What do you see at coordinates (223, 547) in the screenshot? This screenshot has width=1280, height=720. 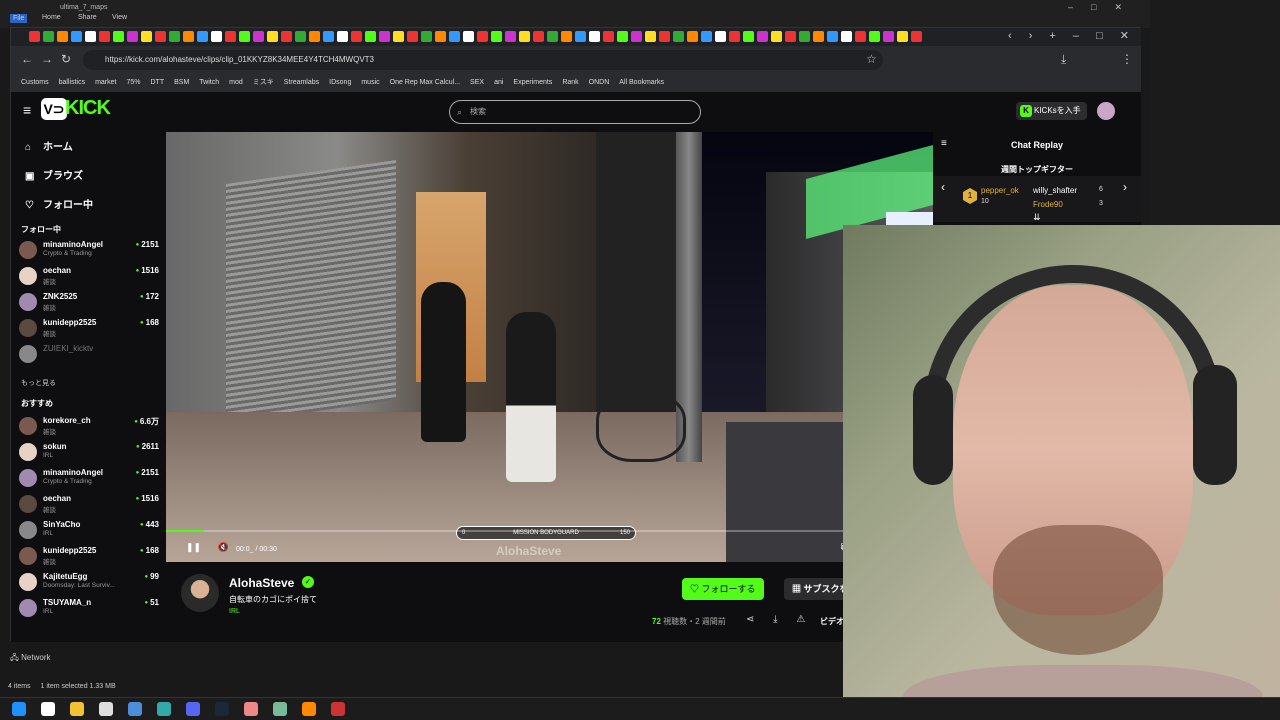 I see `mute-icon: 🔇` at bounding box center [223, 547].